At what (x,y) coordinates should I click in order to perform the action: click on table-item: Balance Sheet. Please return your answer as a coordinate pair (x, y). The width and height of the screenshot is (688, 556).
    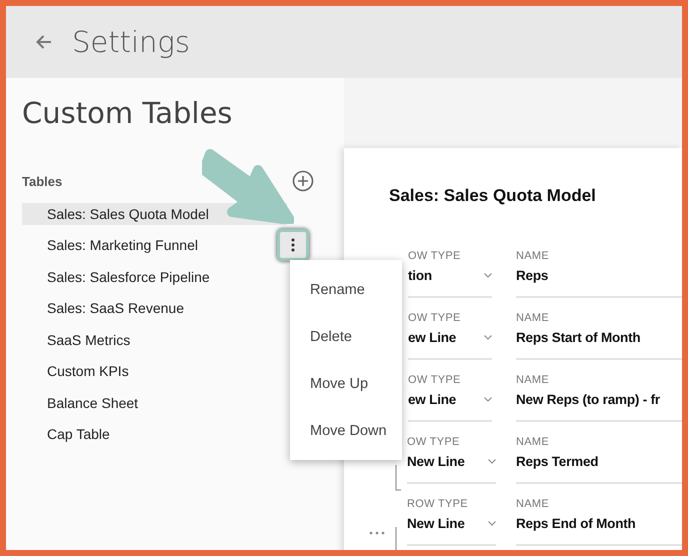
    Looking at the image, I should click on (154, 403).